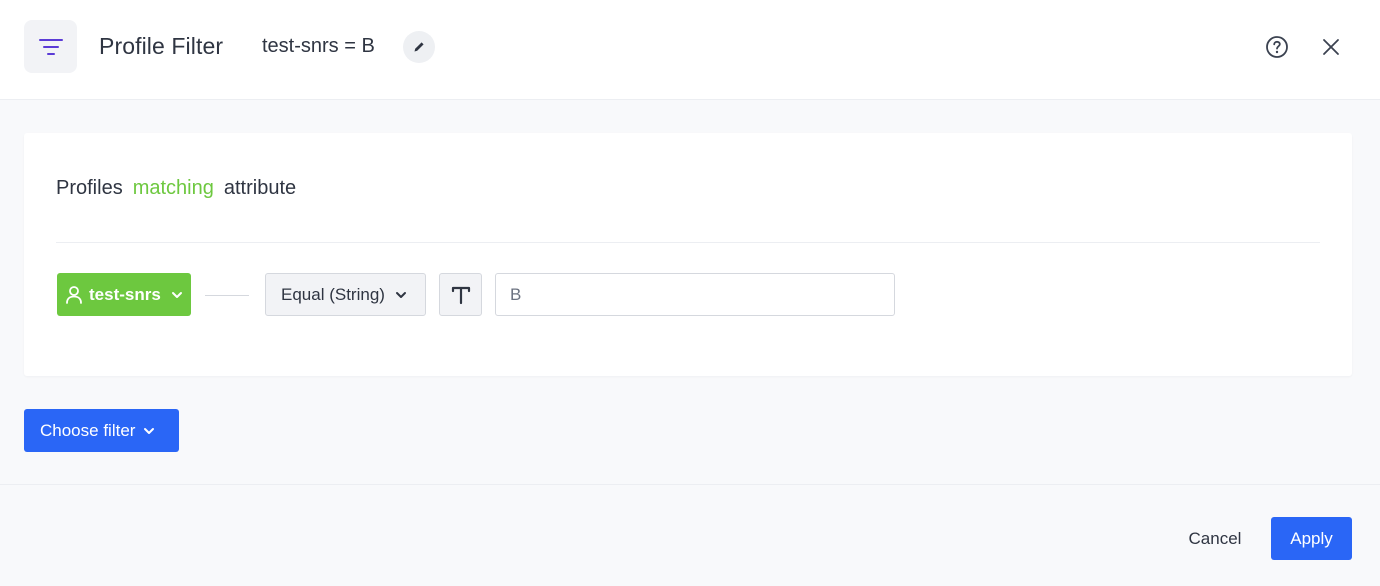 Image resolution: width=1380 pixels, height=586 pixels. Describe the element at coordinates (1311, 538) in the screenshot. I see `apply-button: Apply` at that location.